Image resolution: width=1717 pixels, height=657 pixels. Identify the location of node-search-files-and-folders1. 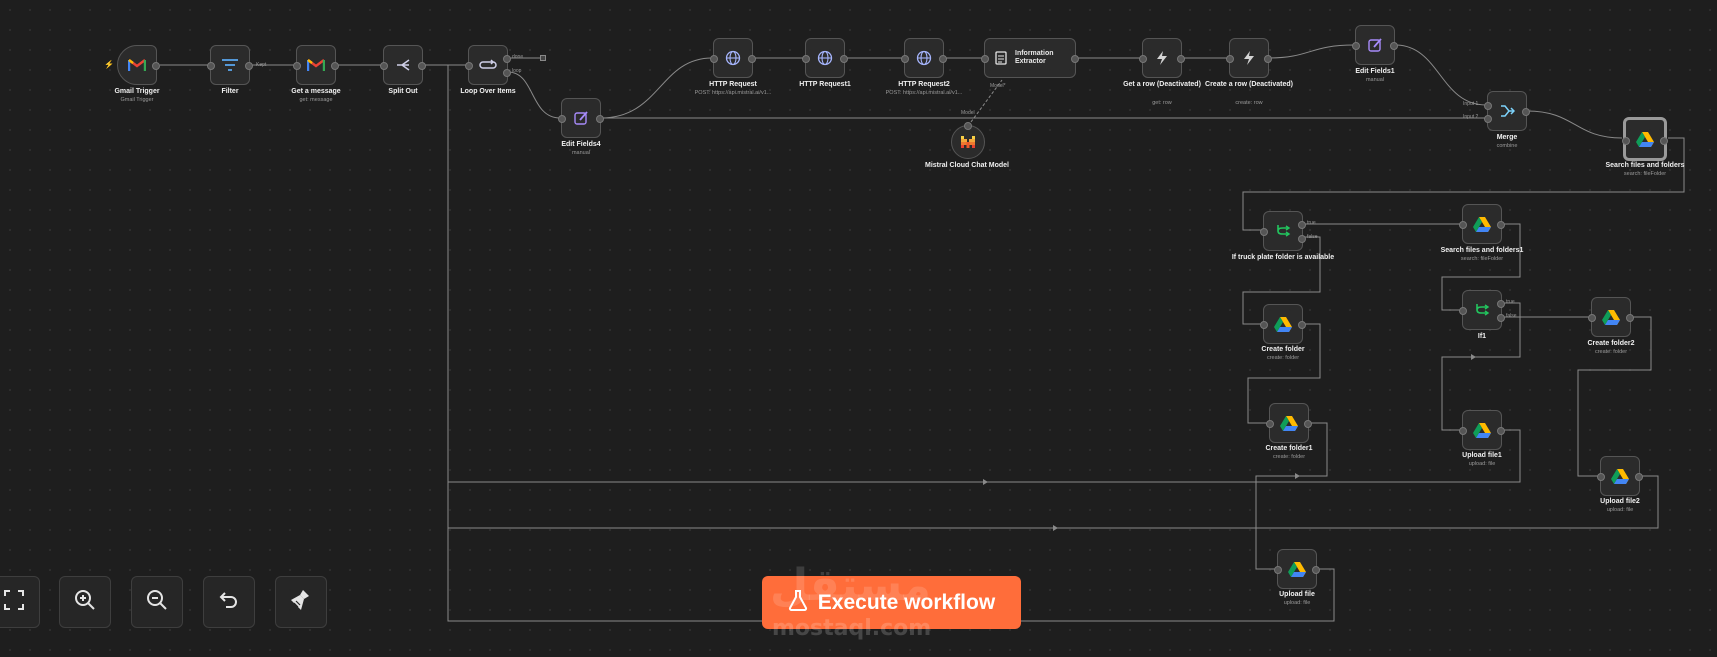
(1482, 224).